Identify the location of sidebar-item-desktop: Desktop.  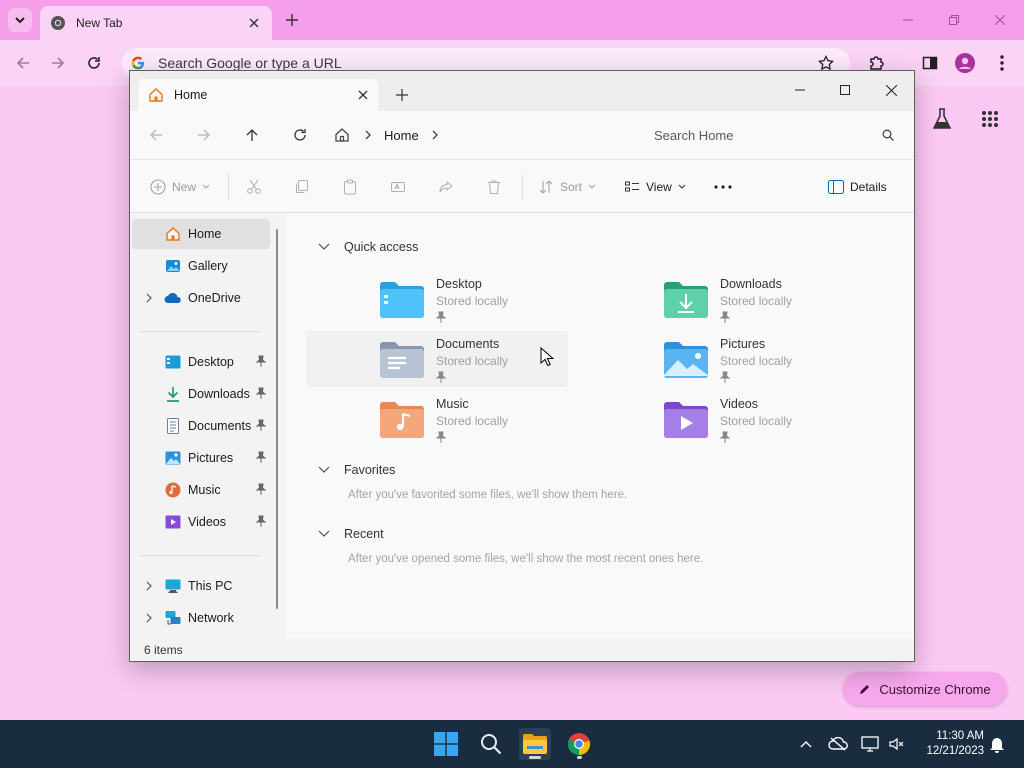
(201, 362).